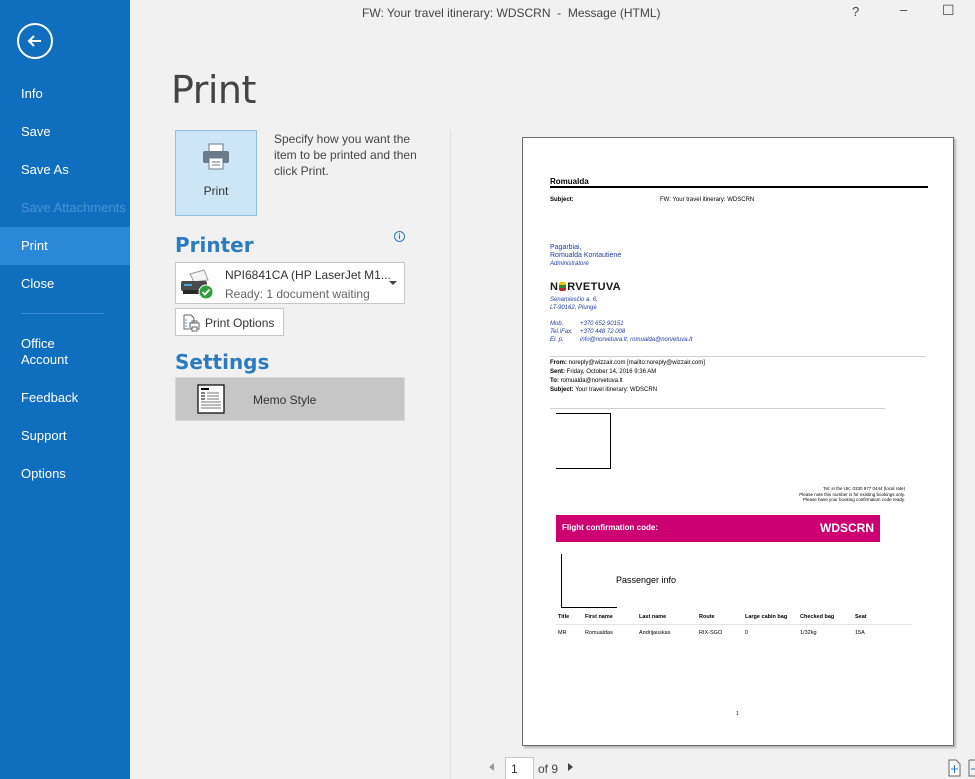 The width and height of the screenshot is (975, 779). I want to click on print-button-label: Print, so click(216, 191).